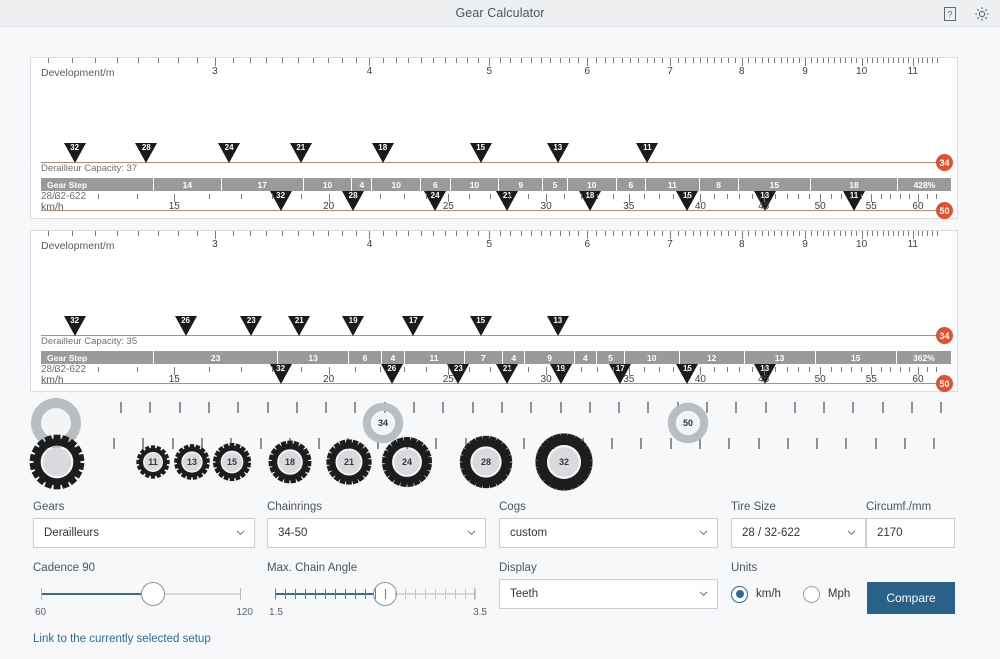 The height and width of the screenshot is (659, 1000). I want to click on cog-21: 21, so click(349, 462).